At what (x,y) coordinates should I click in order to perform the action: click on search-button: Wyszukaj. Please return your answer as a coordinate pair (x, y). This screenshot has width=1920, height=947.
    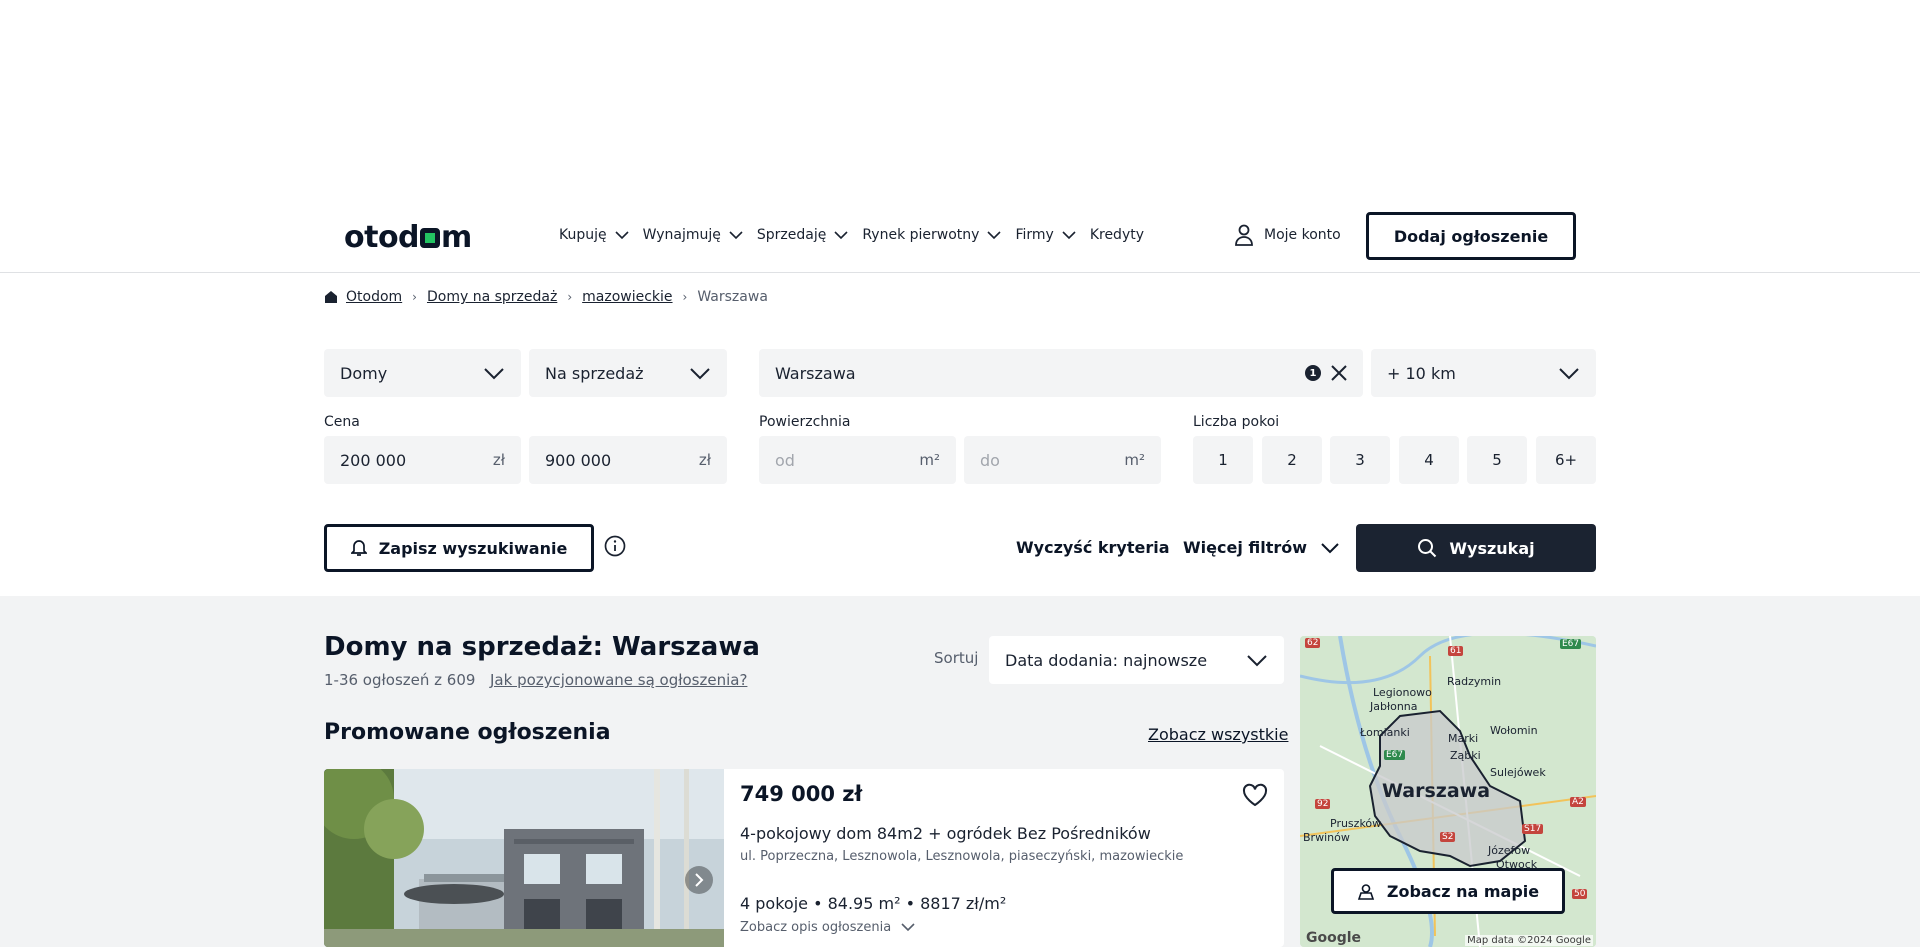
    Looking at the image, I should click on (1476, 548).